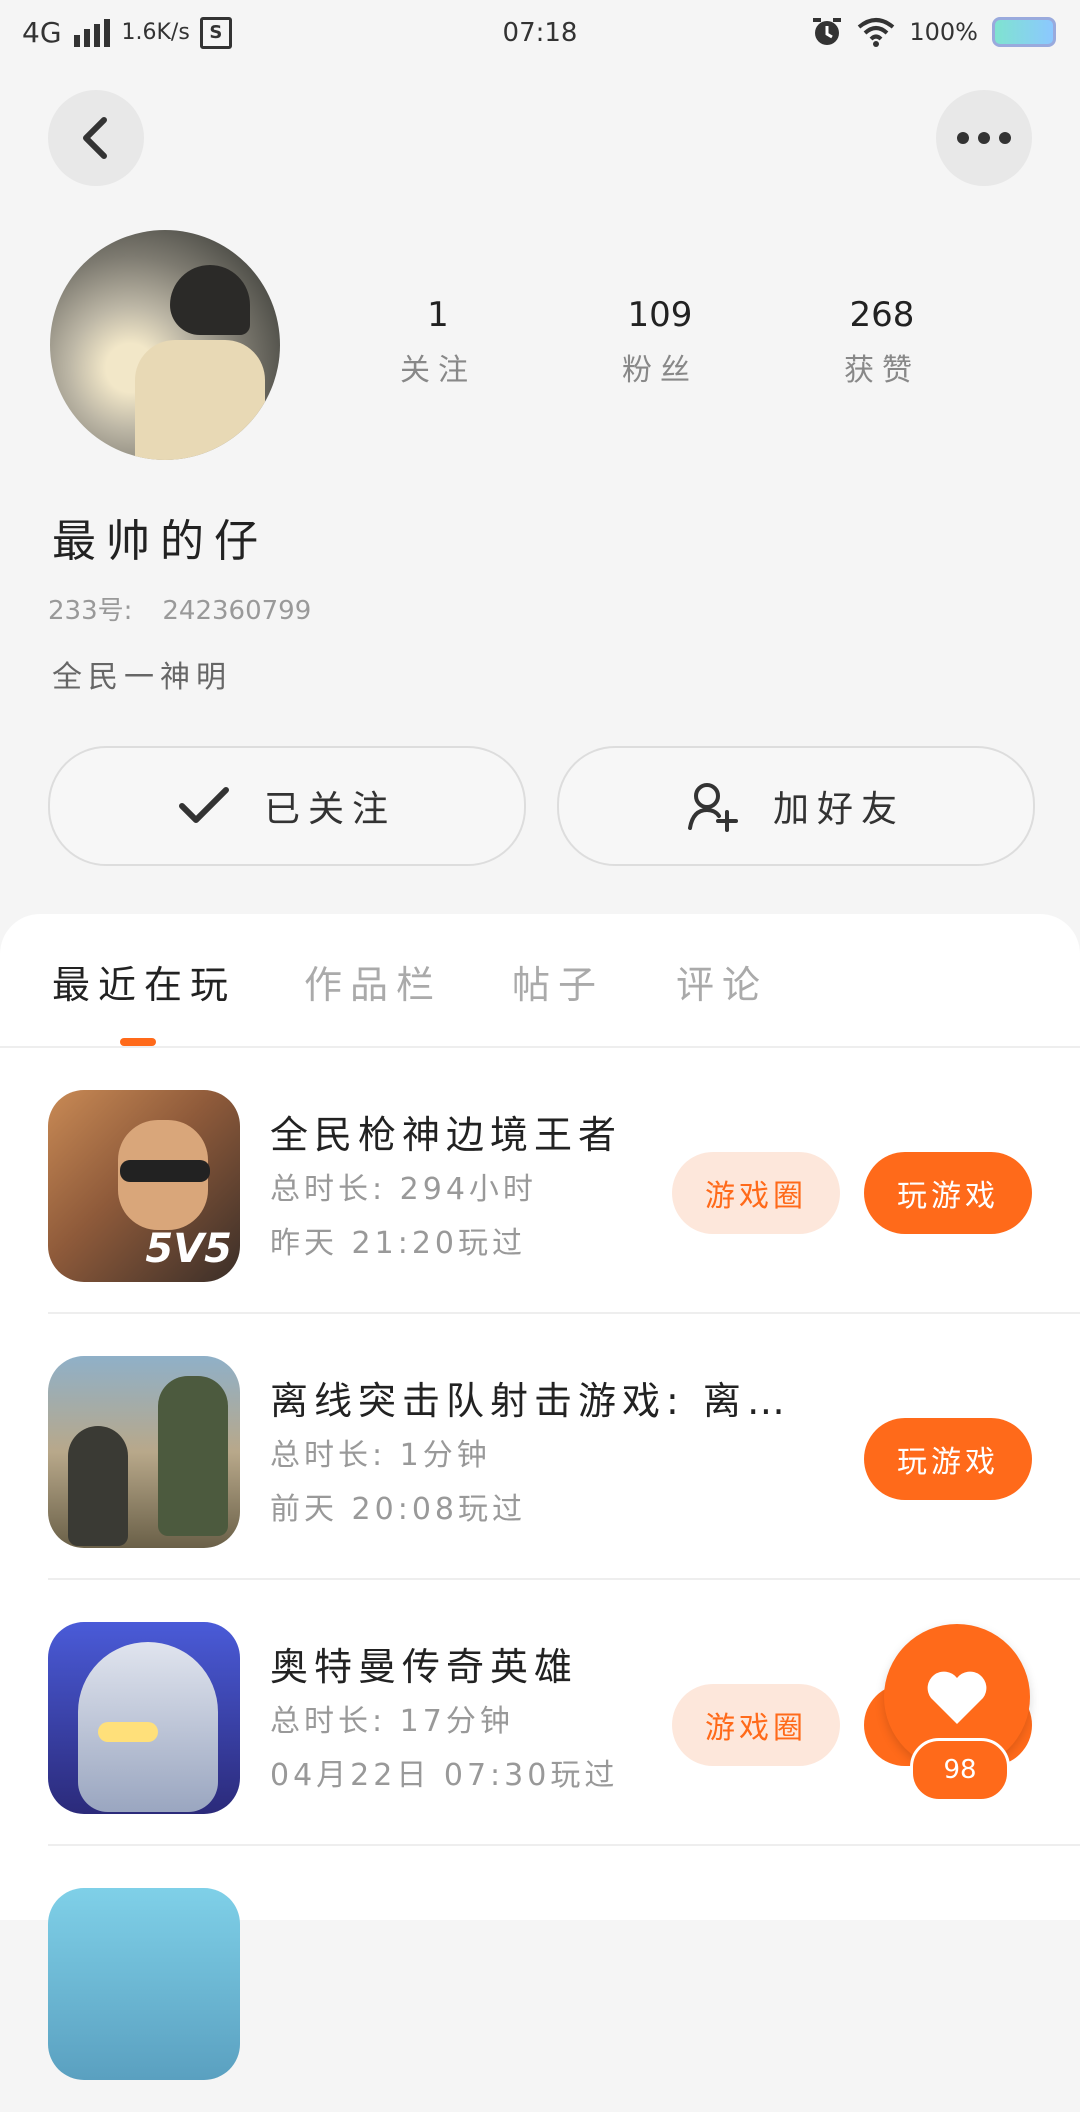  Describe the element at coordinates (540, 36) in the screenshot. I see `status-bar: 4G 1.6K/s S 07:18 100%` at that location.